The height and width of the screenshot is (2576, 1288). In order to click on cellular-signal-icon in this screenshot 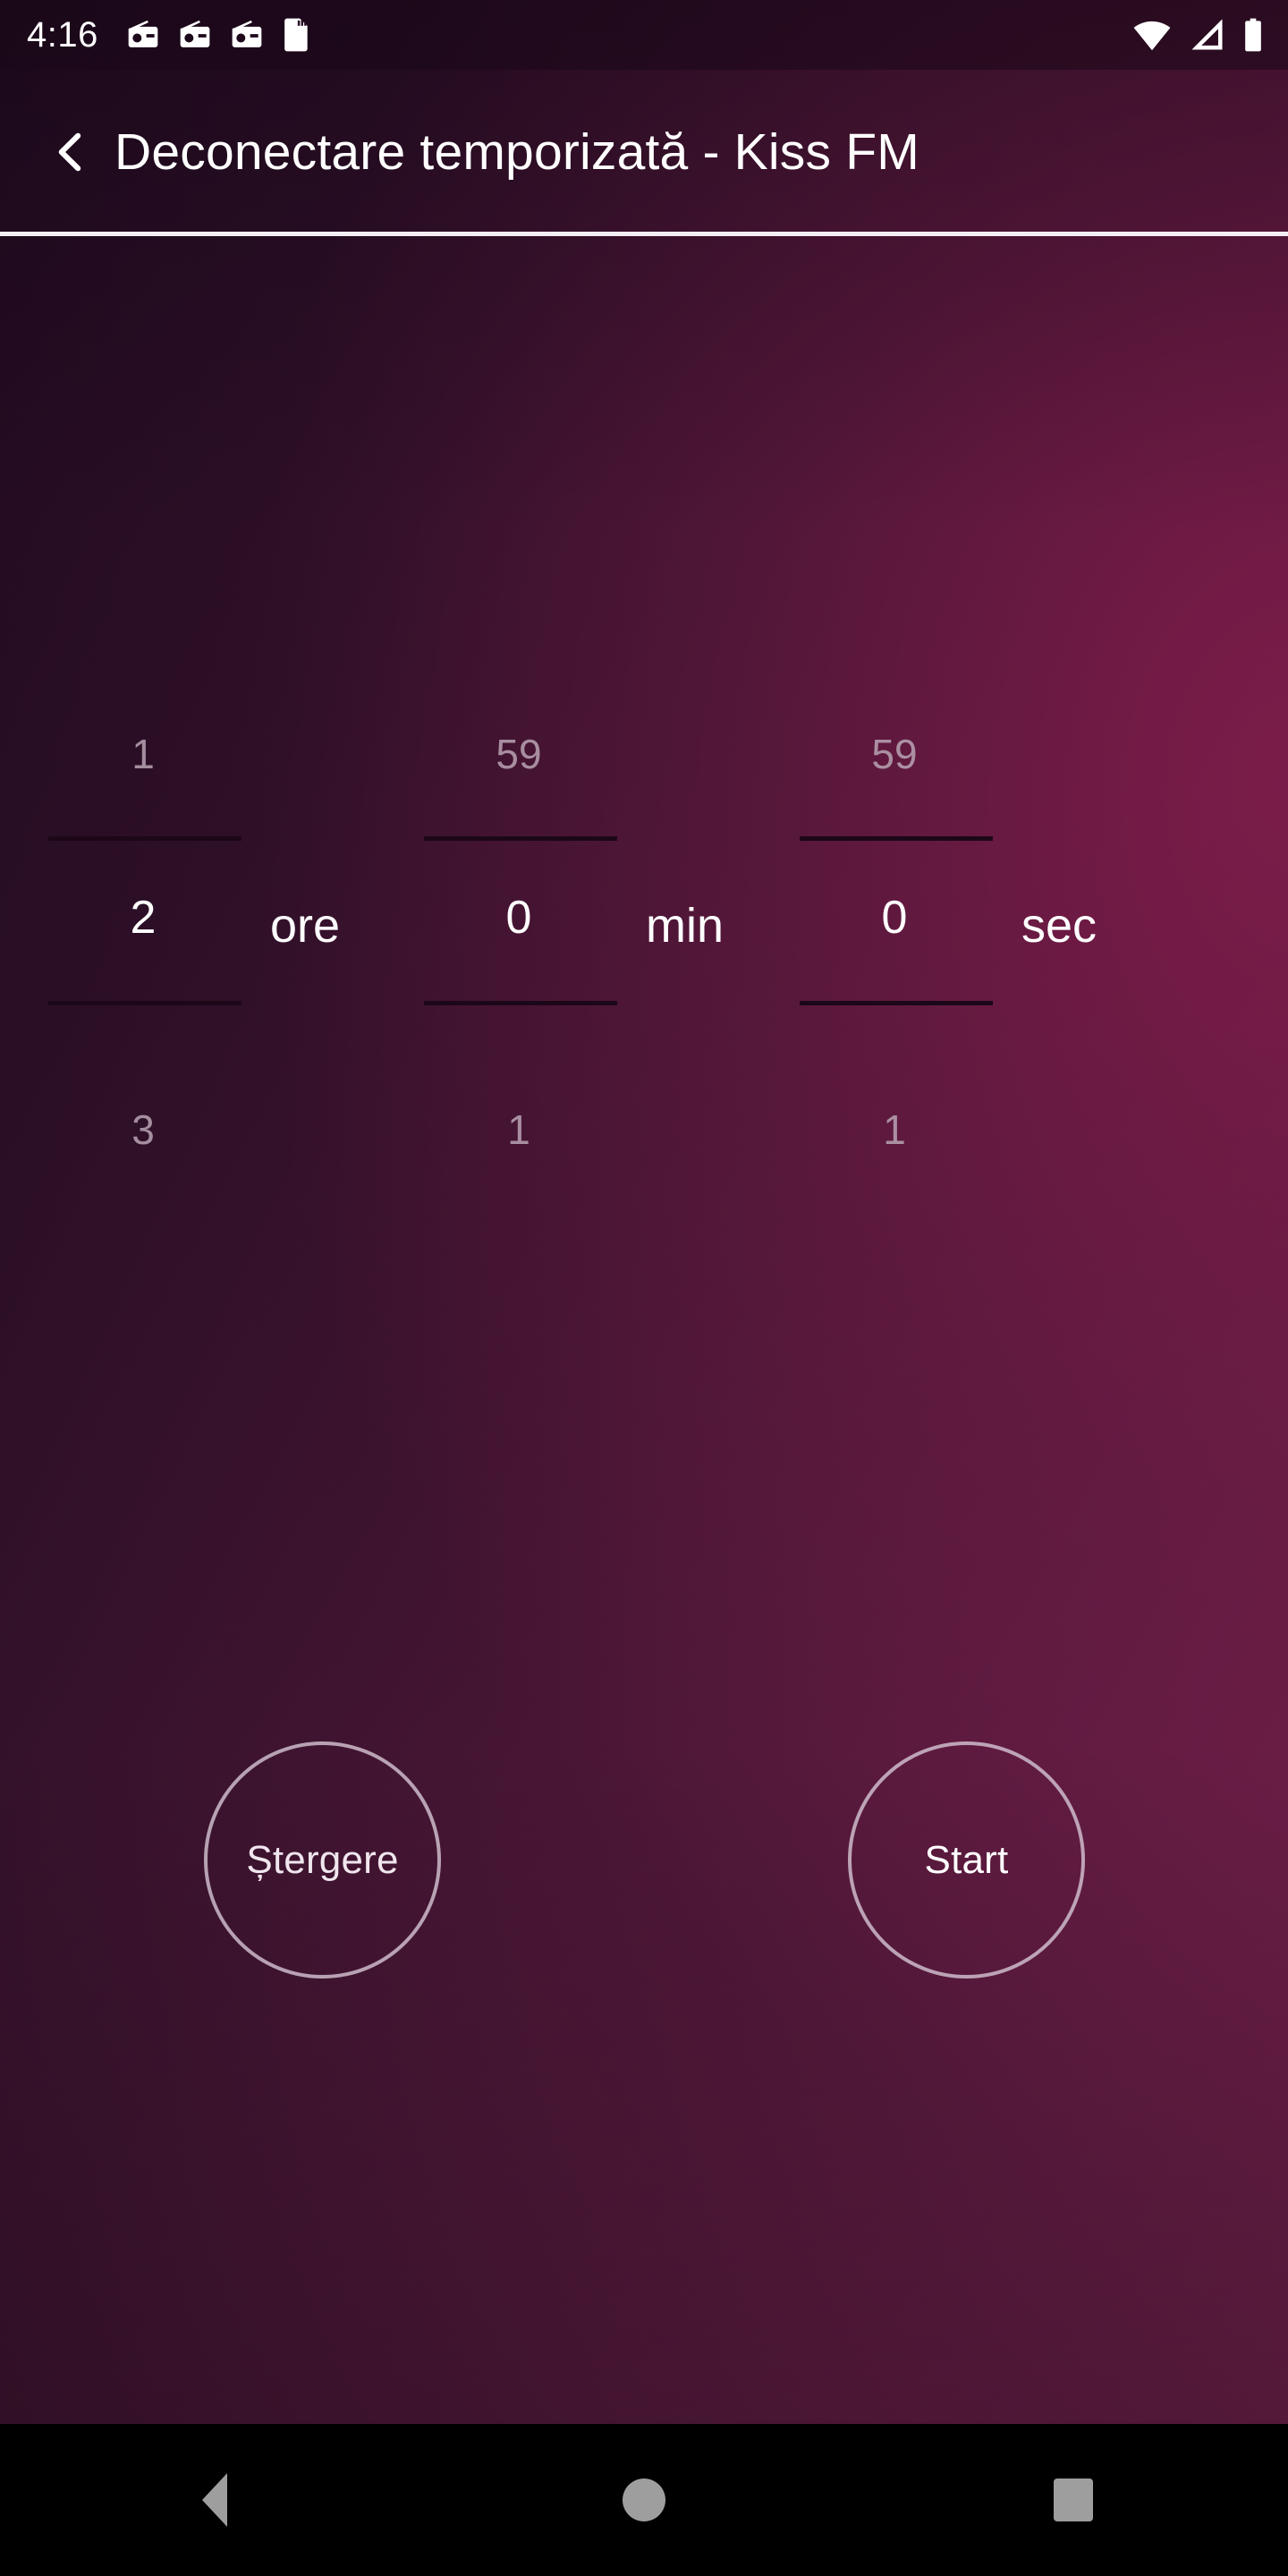, I will do `click(1207, 34)`.